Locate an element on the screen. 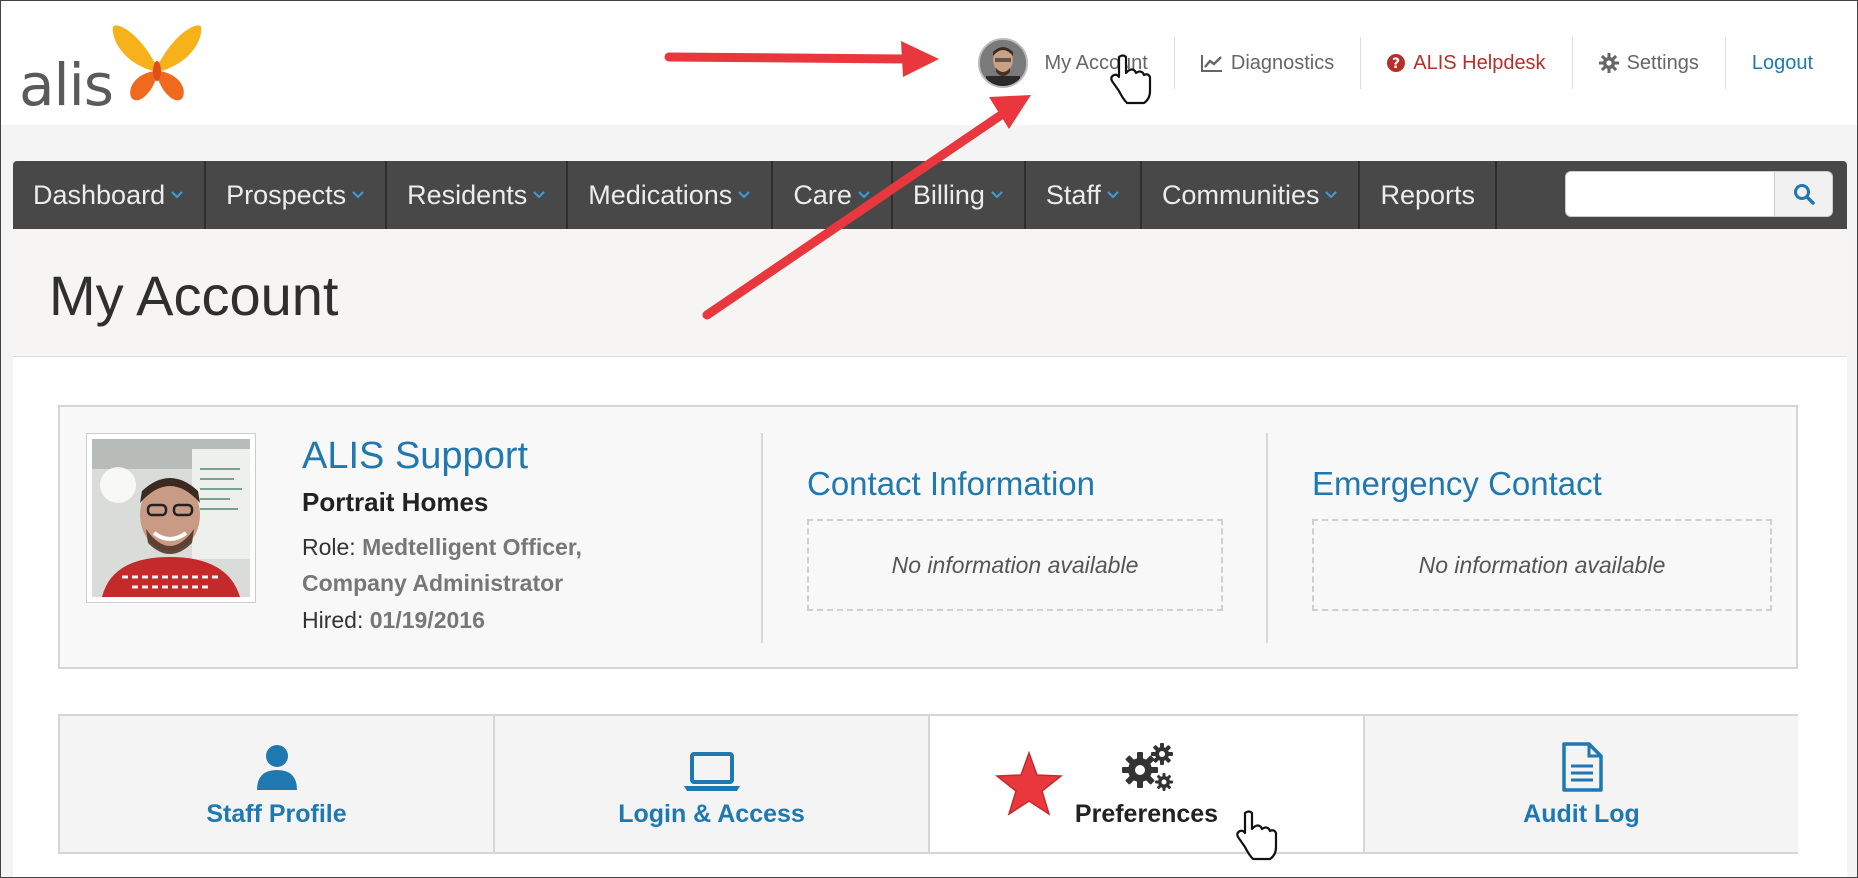  my-account-link: My Account is located at coordinates (1062, 63).